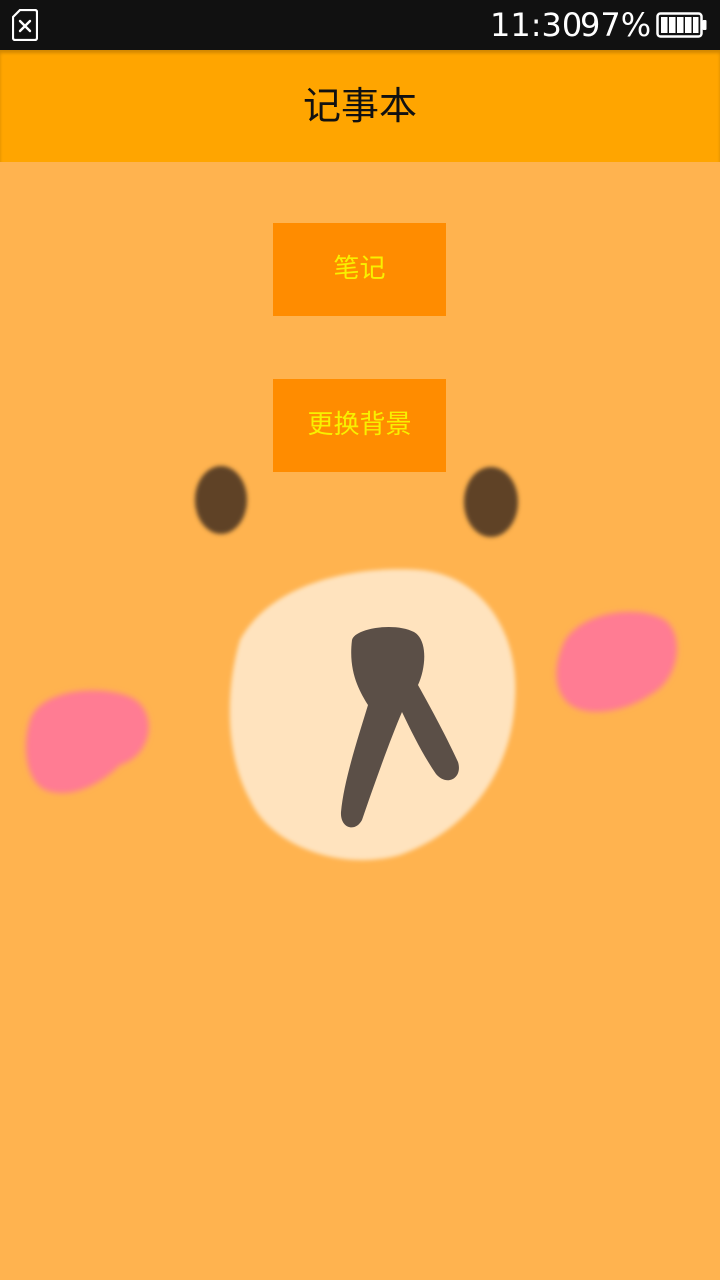 The image size is (720, 1280). Describe the element at coordinates (359, 425) in the screenshot. I see `change-background-button: 更换背景` at that location.